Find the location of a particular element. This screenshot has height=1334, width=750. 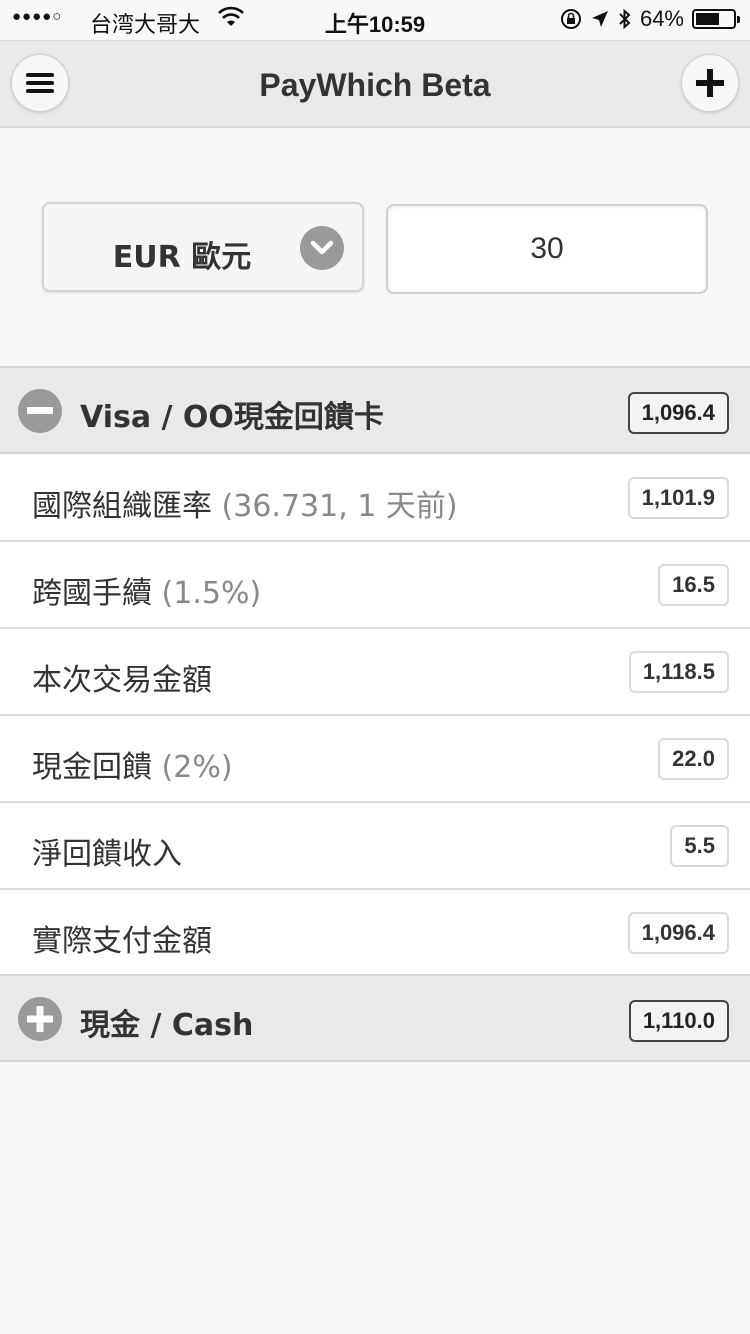

cash-group-label: 現金 / Cash is located at coordinates (167, 1025).